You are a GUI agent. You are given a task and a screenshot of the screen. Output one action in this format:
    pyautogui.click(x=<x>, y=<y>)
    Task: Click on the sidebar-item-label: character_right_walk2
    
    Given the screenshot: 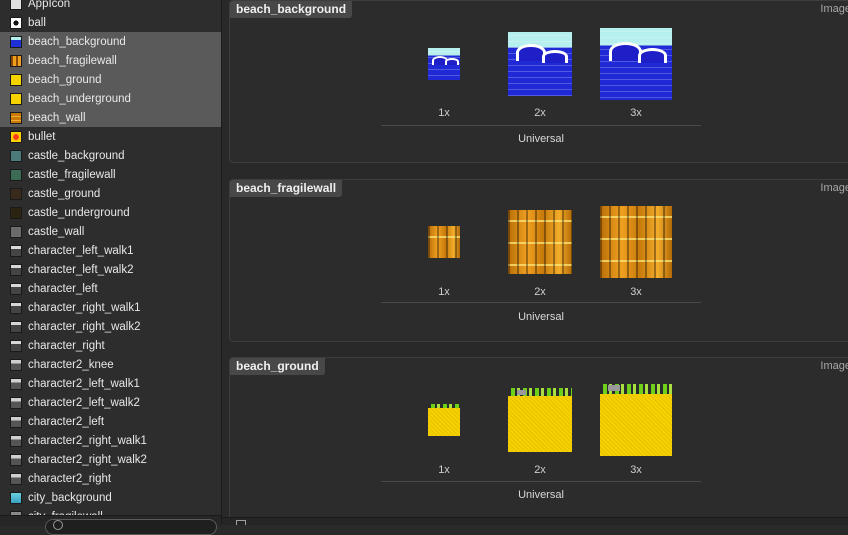 What is the action you would take?
    pyautogui.click(x=84, y=326)
    